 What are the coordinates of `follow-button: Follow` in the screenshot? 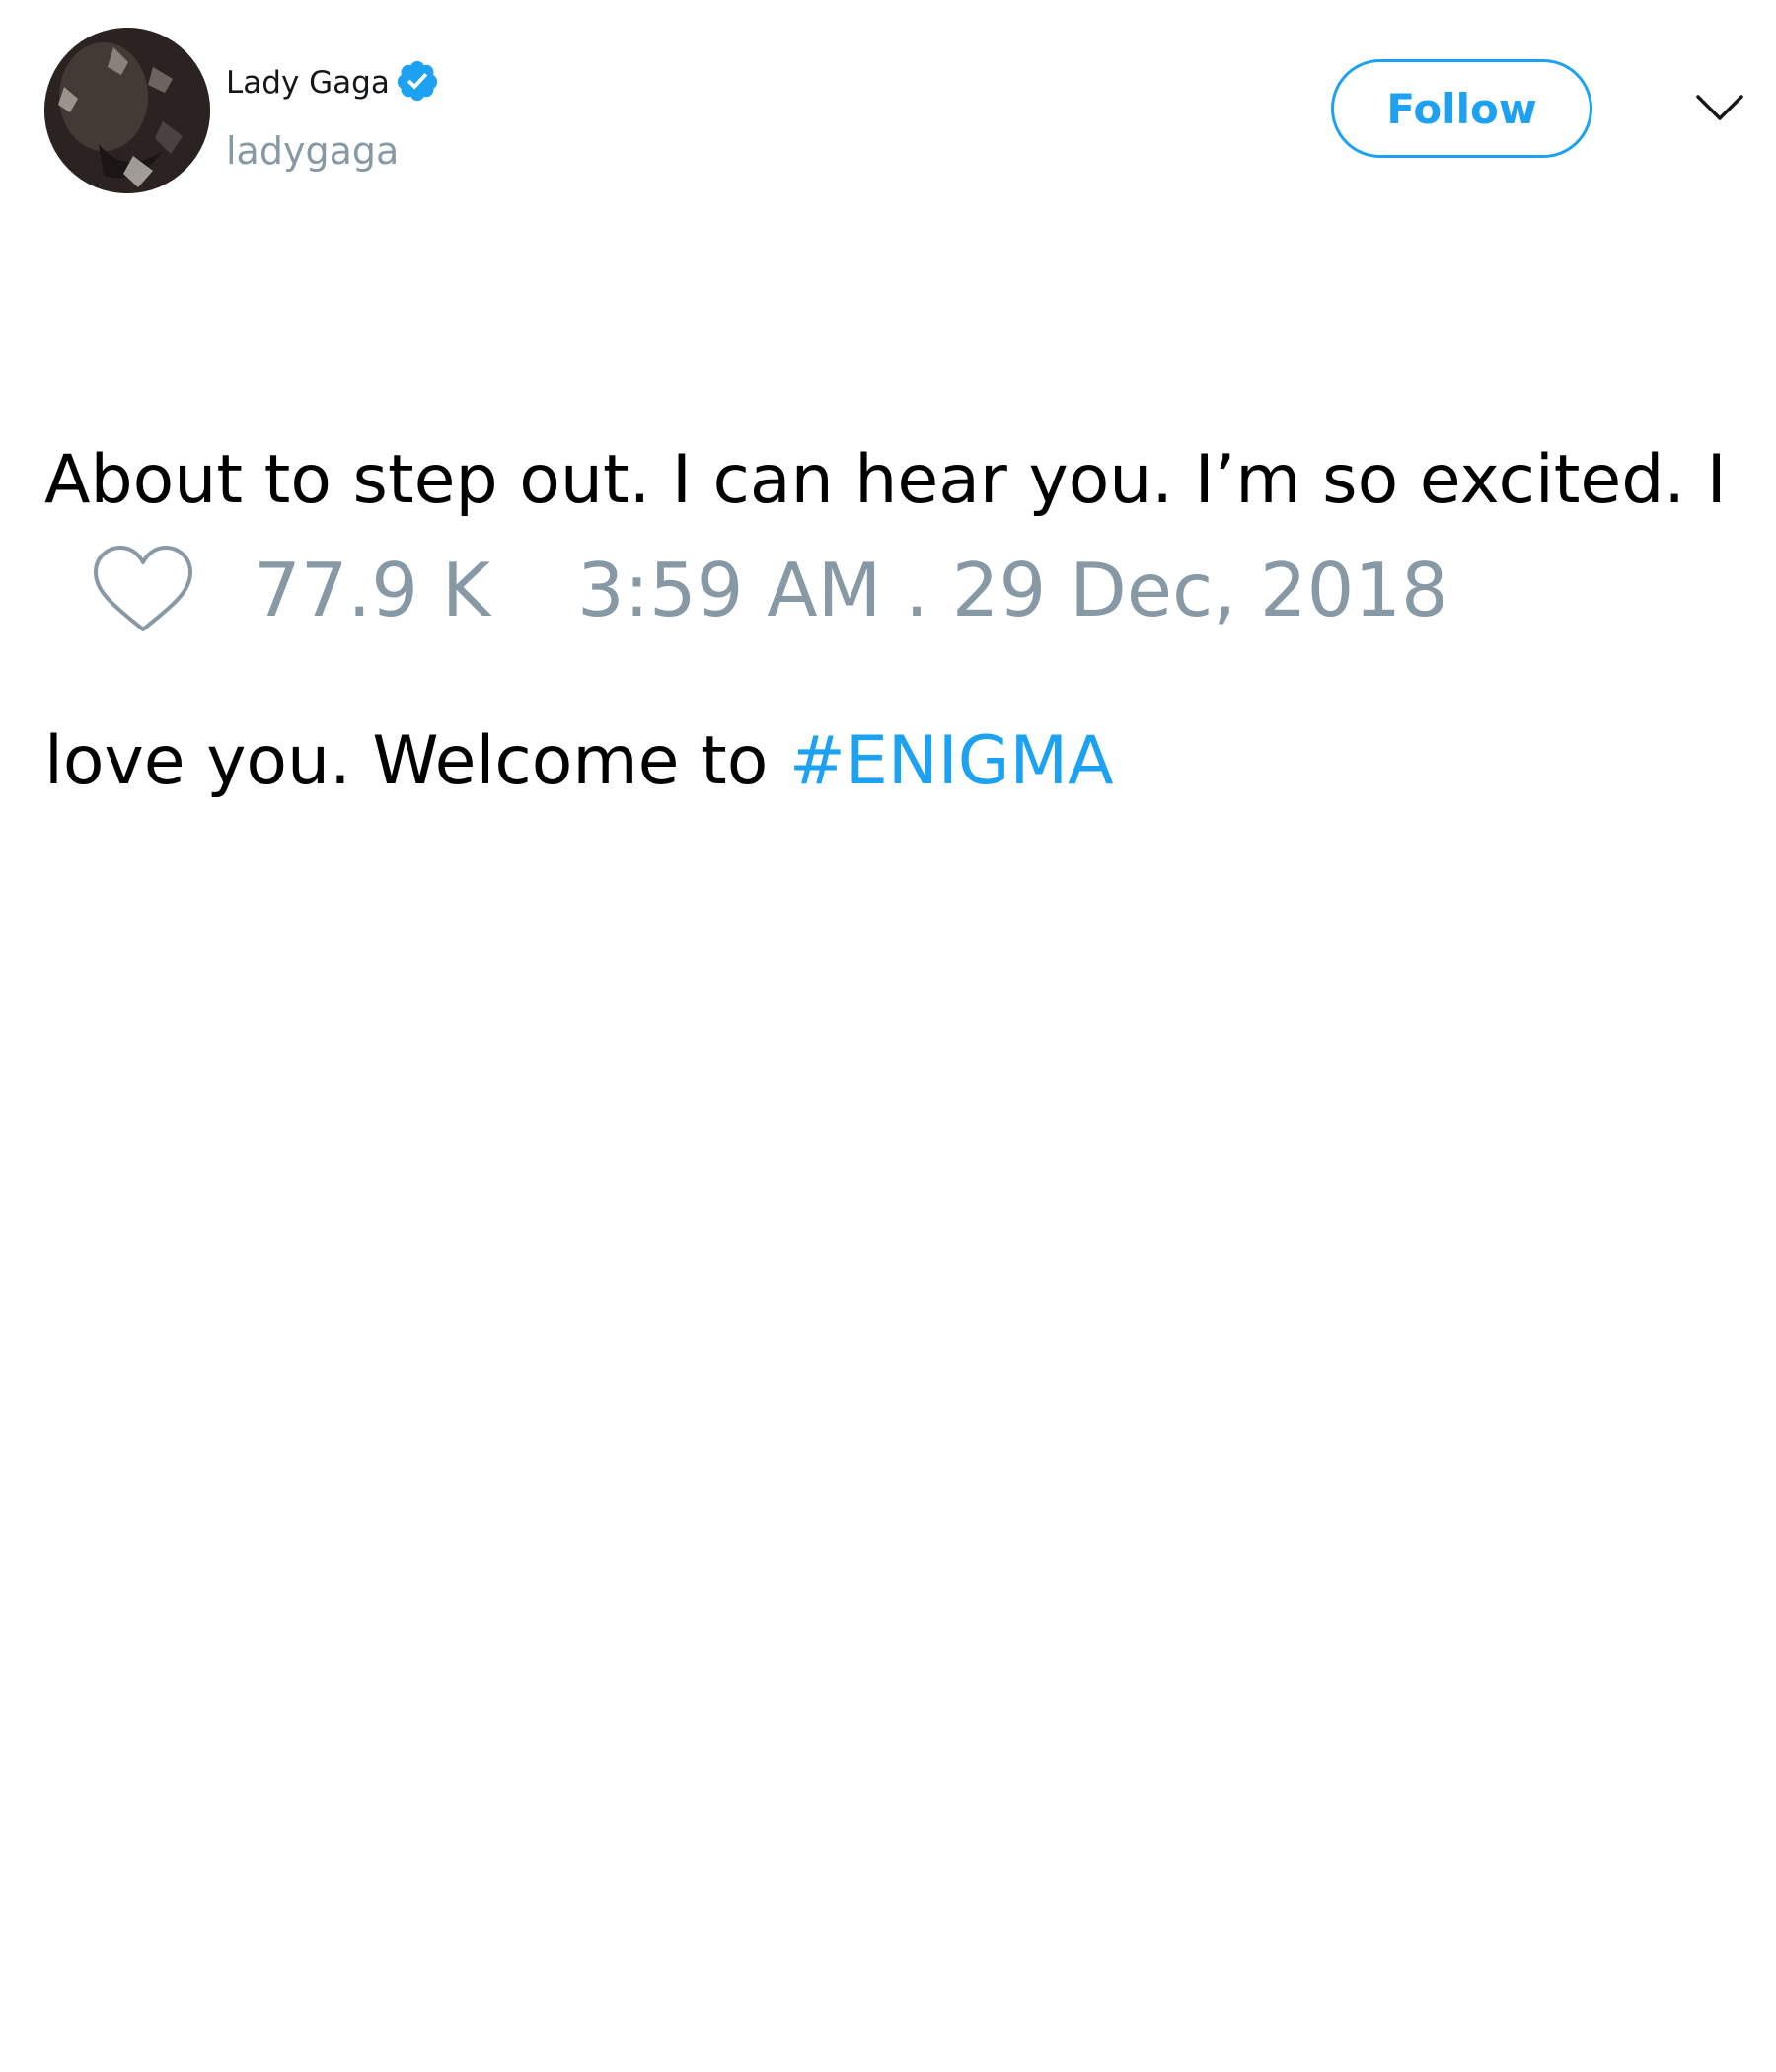 It's located at (1462, 109).